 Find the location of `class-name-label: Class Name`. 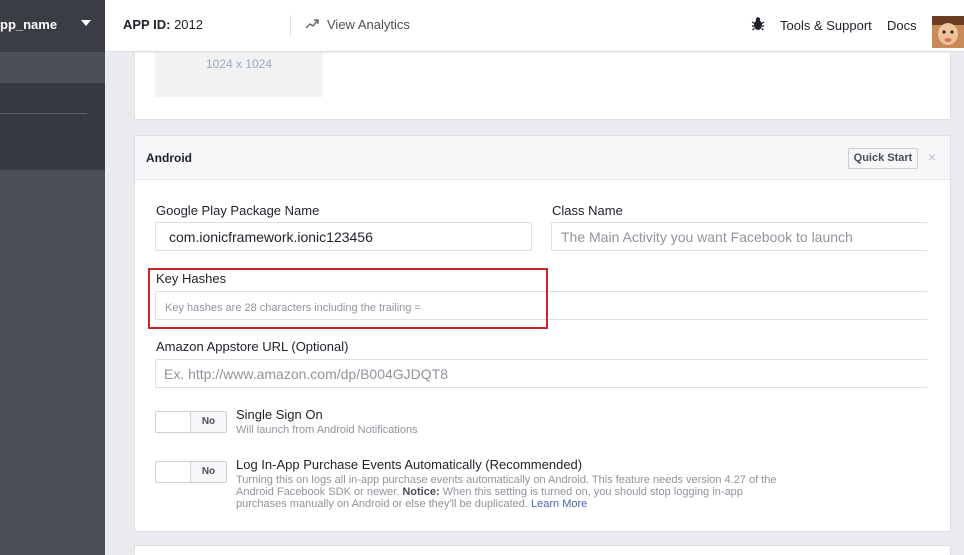

class-name-label: Class Name is located at coordinates (587, 210).